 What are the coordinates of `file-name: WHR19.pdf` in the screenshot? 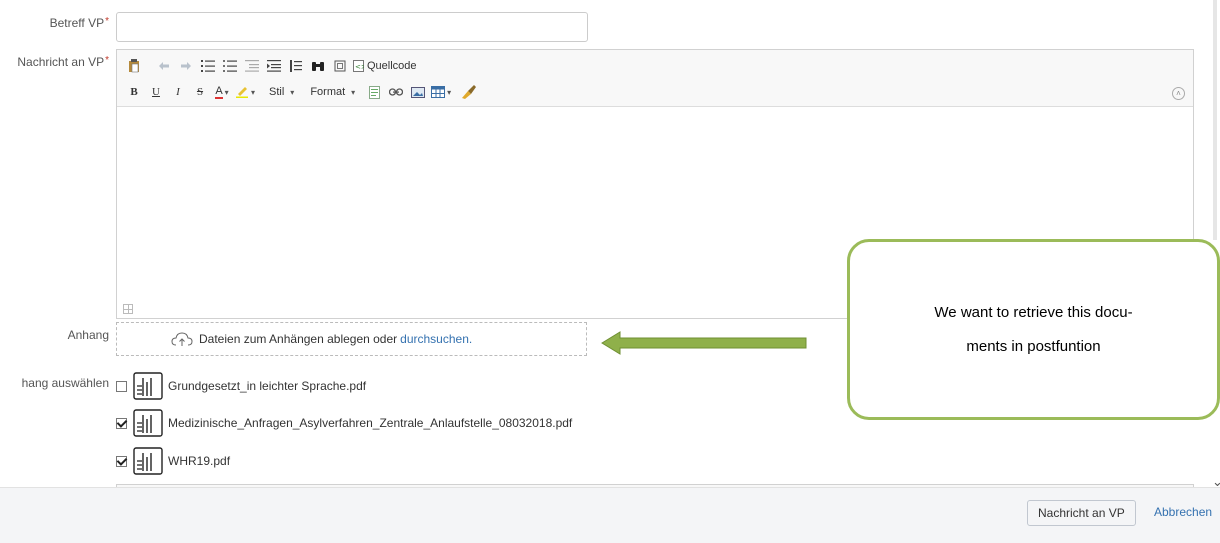 It's located at (199, 461).